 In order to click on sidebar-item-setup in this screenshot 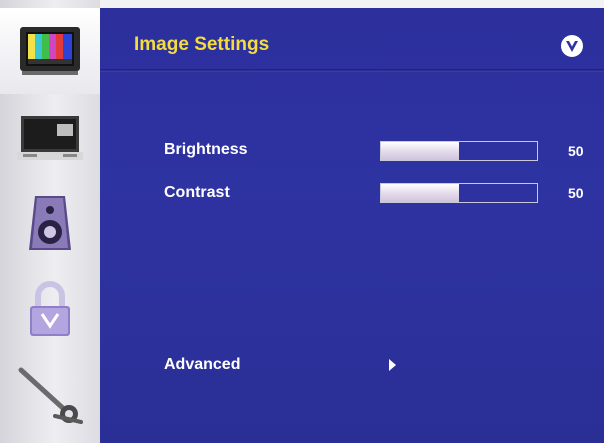, I will do `click(50, 395)`.